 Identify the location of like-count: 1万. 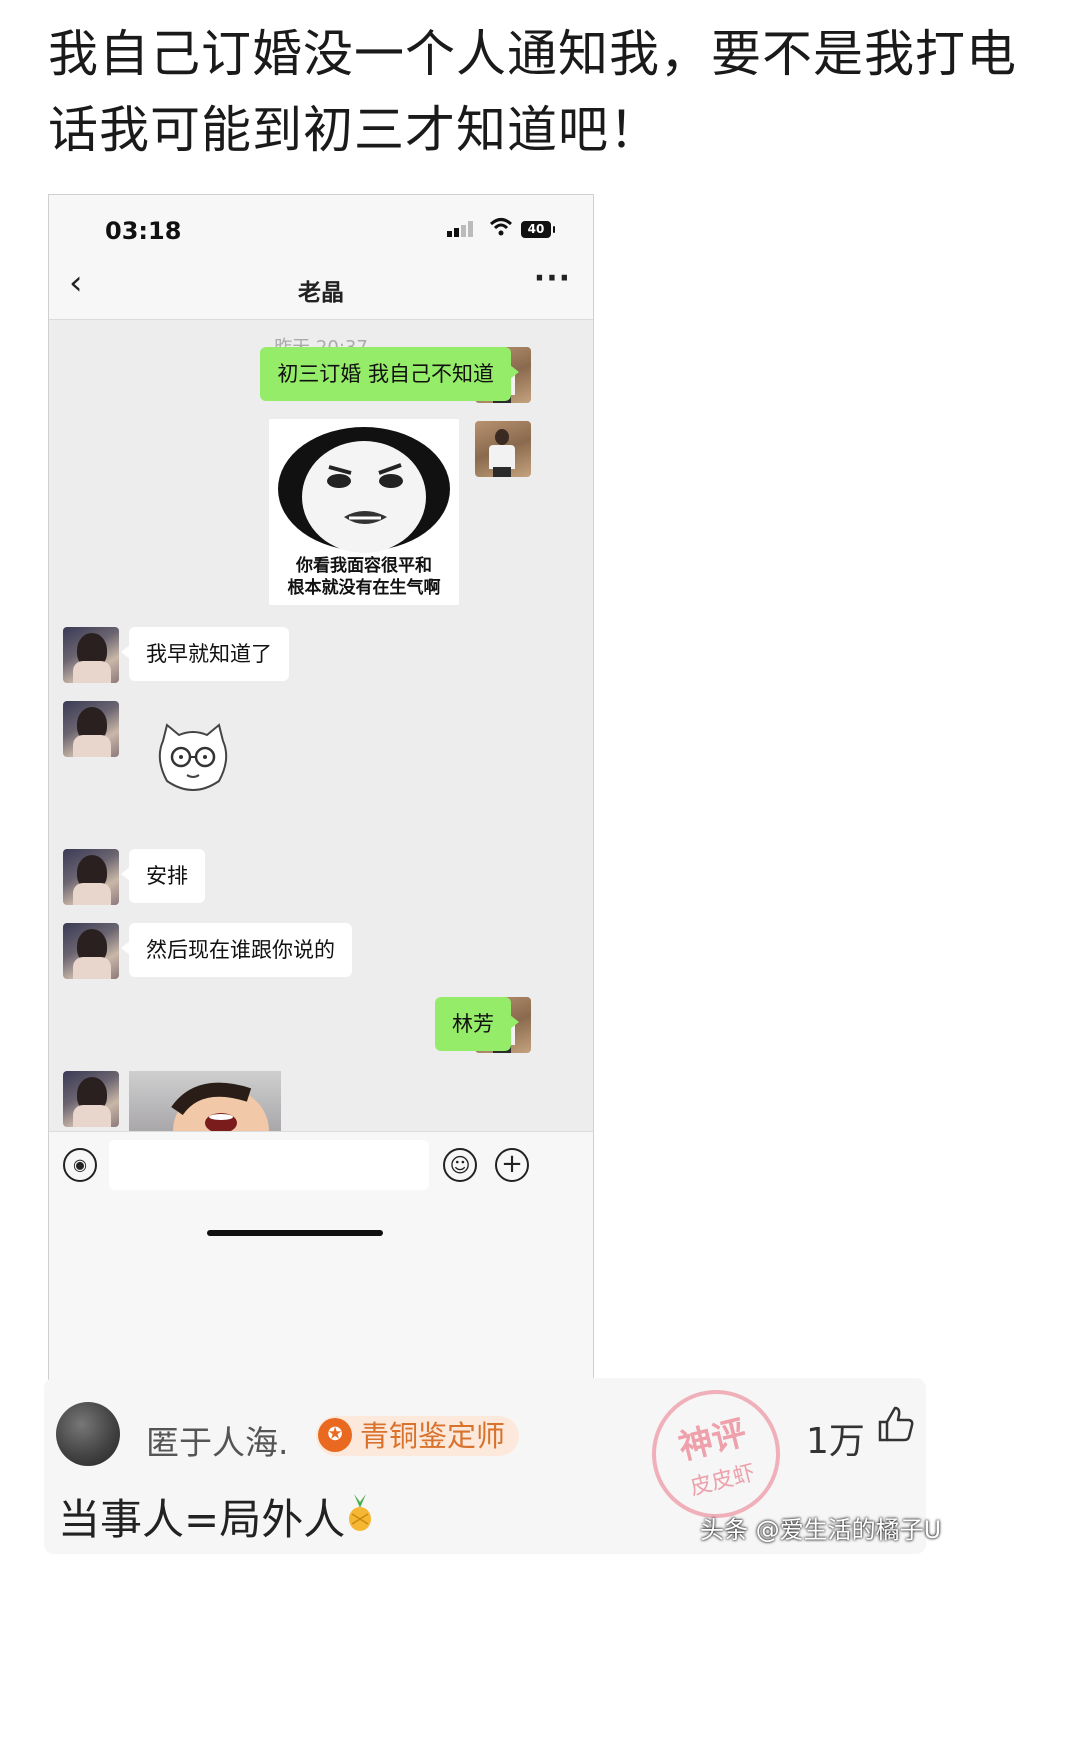
(835, 1441).